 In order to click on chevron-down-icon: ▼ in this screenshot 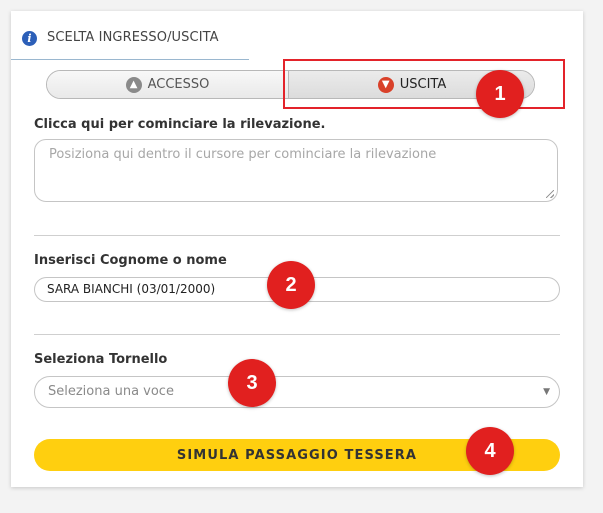, I will do `click(546, 392)`.